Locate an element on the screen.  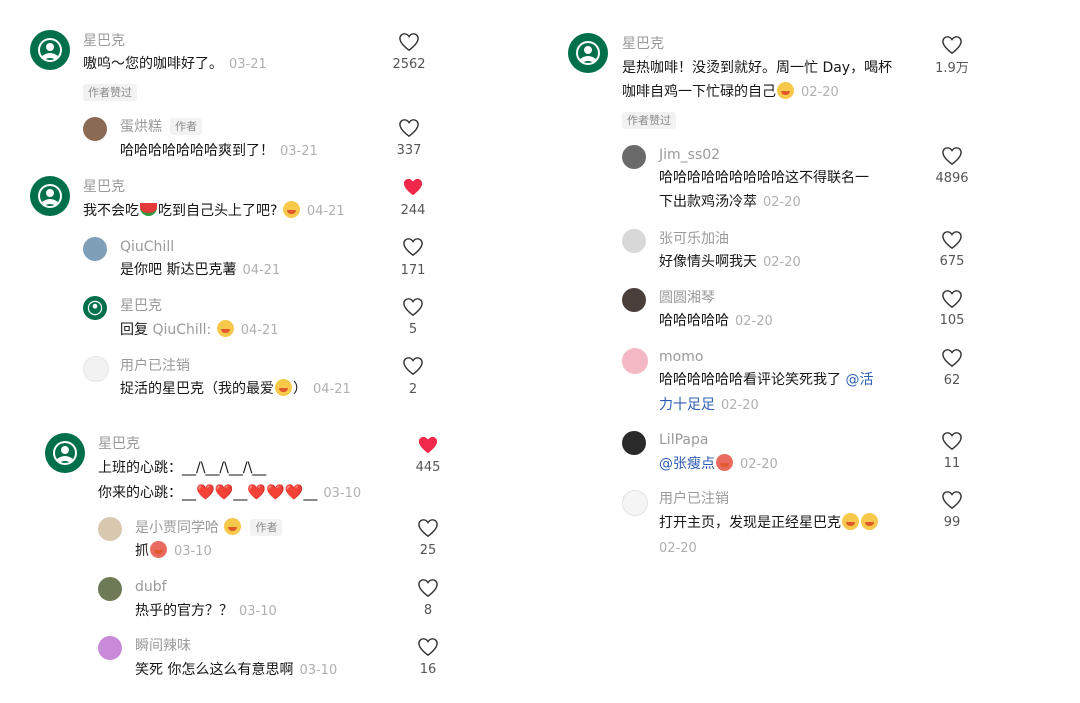
like-count: 5 is located at coordinates (413, 329).